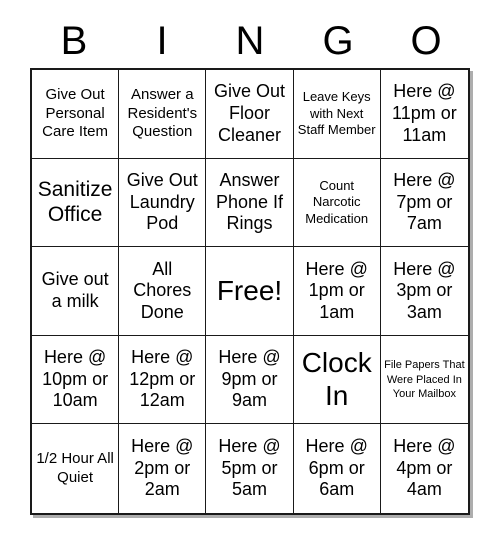 This screenshot has height=544, width=500. I want to click on bingo-cell: Here @ 1pm or 1am, so click(337, 291).